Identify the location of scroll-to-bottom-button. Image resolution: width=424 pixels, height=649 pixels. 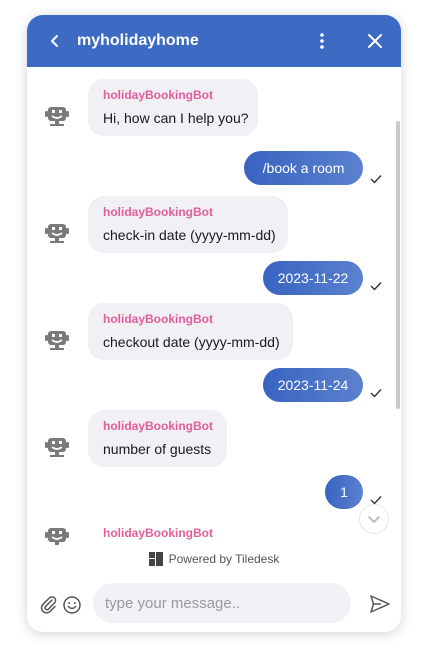
(374, 519).